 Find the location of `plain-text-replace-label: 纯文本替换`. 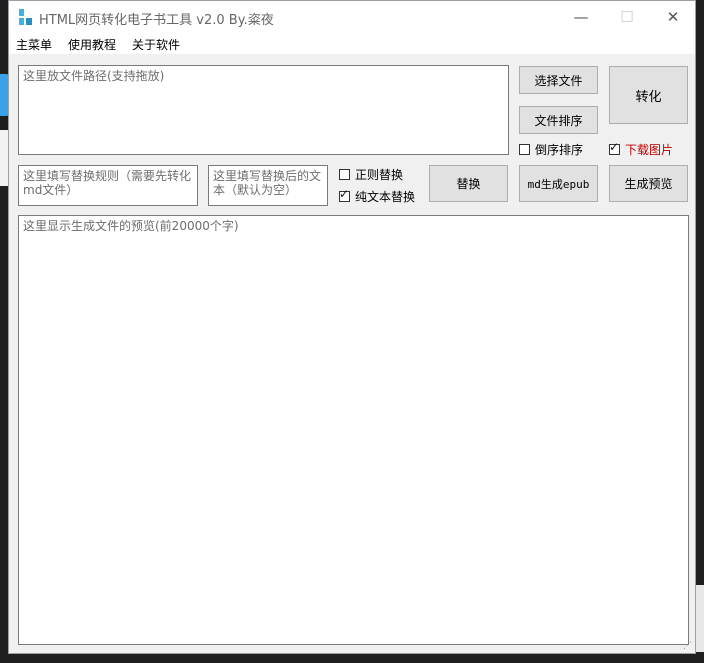

plain-text-replace-label: 纯文本替换 is located at coordinates (385, 197).